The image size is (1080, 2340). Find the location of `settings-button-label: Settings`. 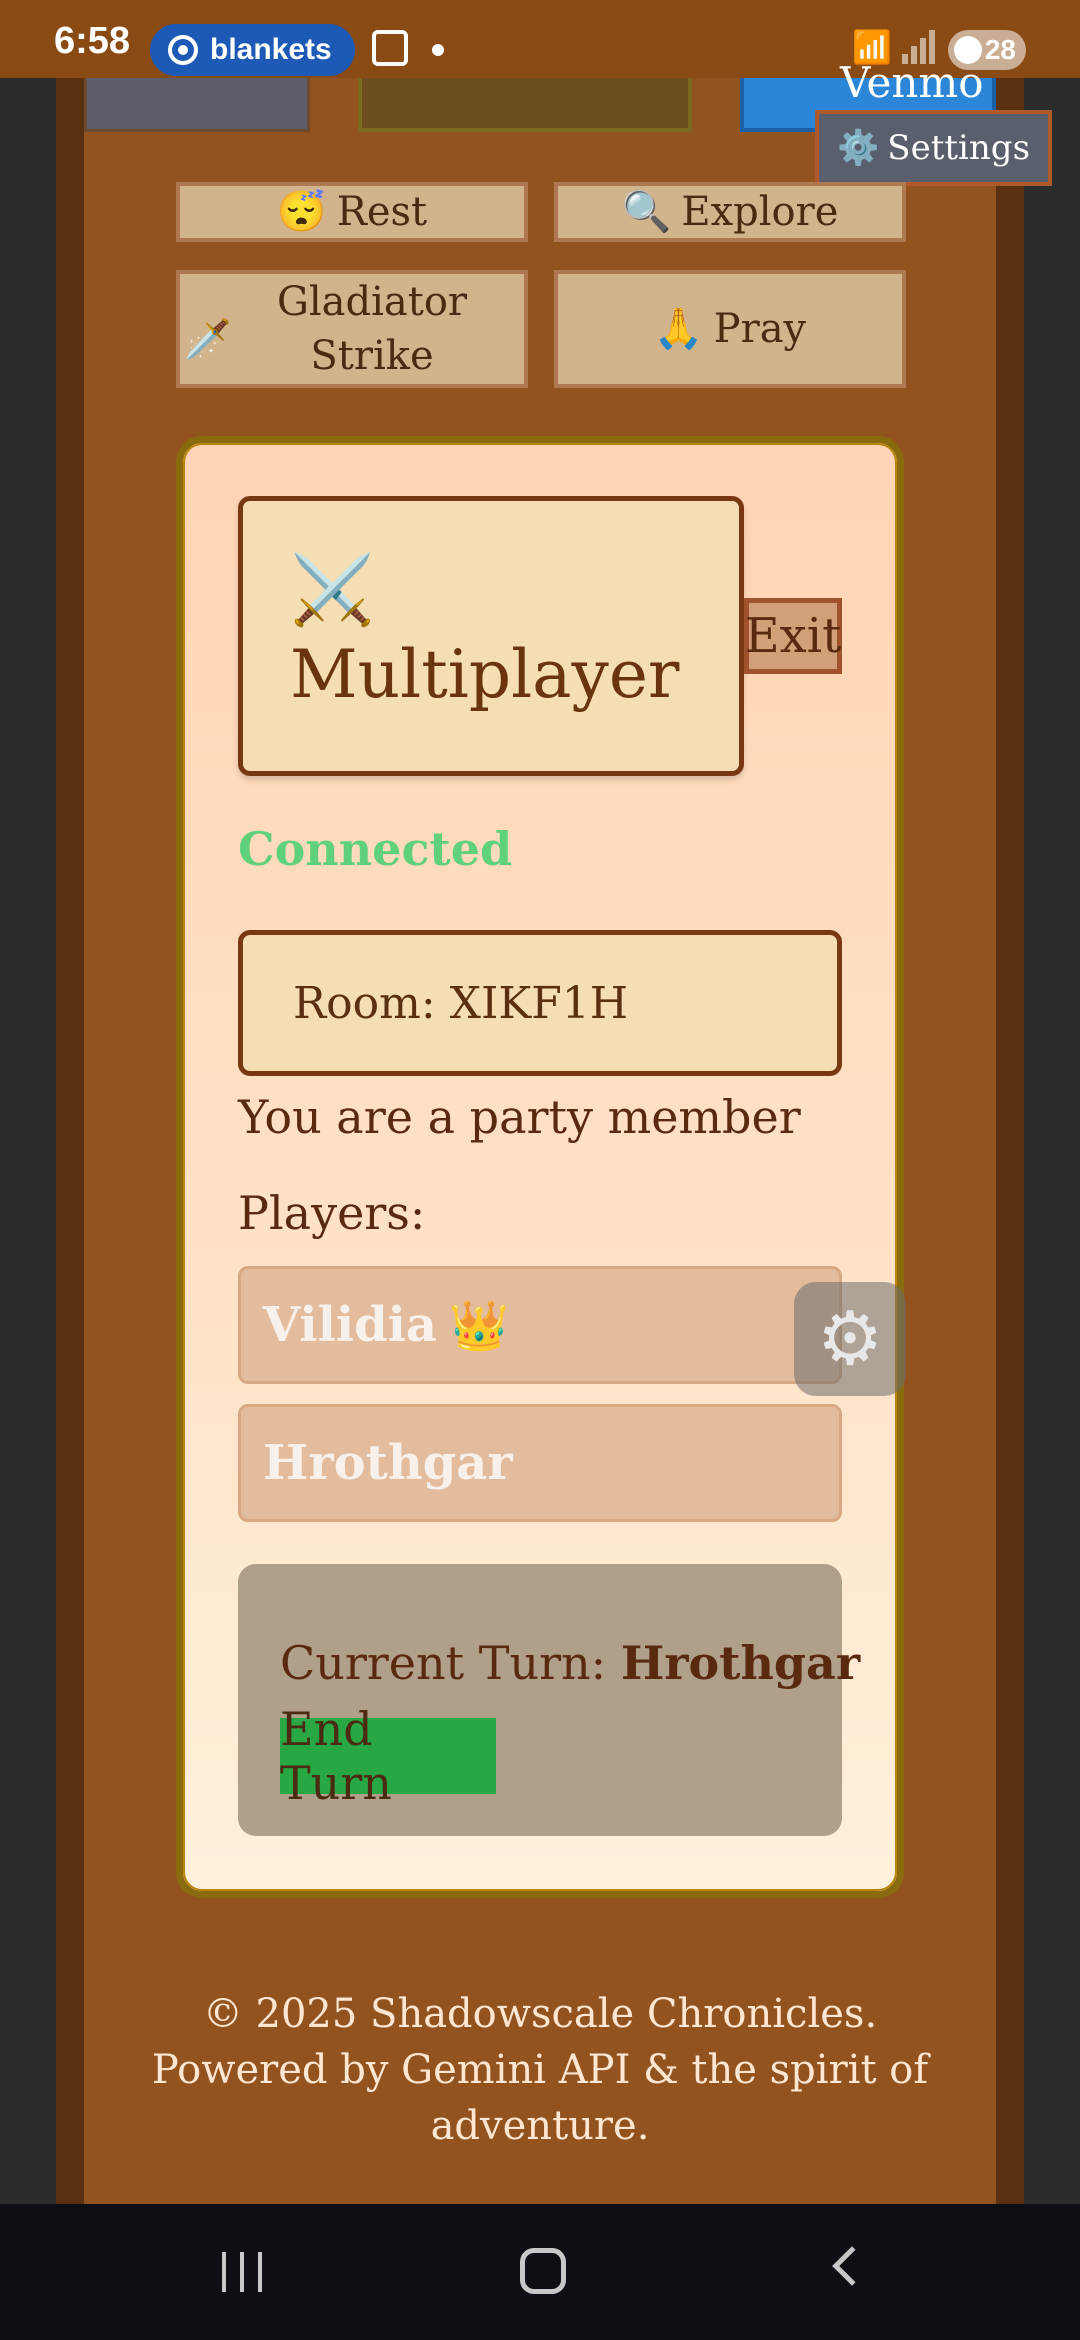

settings-button-label: Settings is located at coordinates (959, 148).